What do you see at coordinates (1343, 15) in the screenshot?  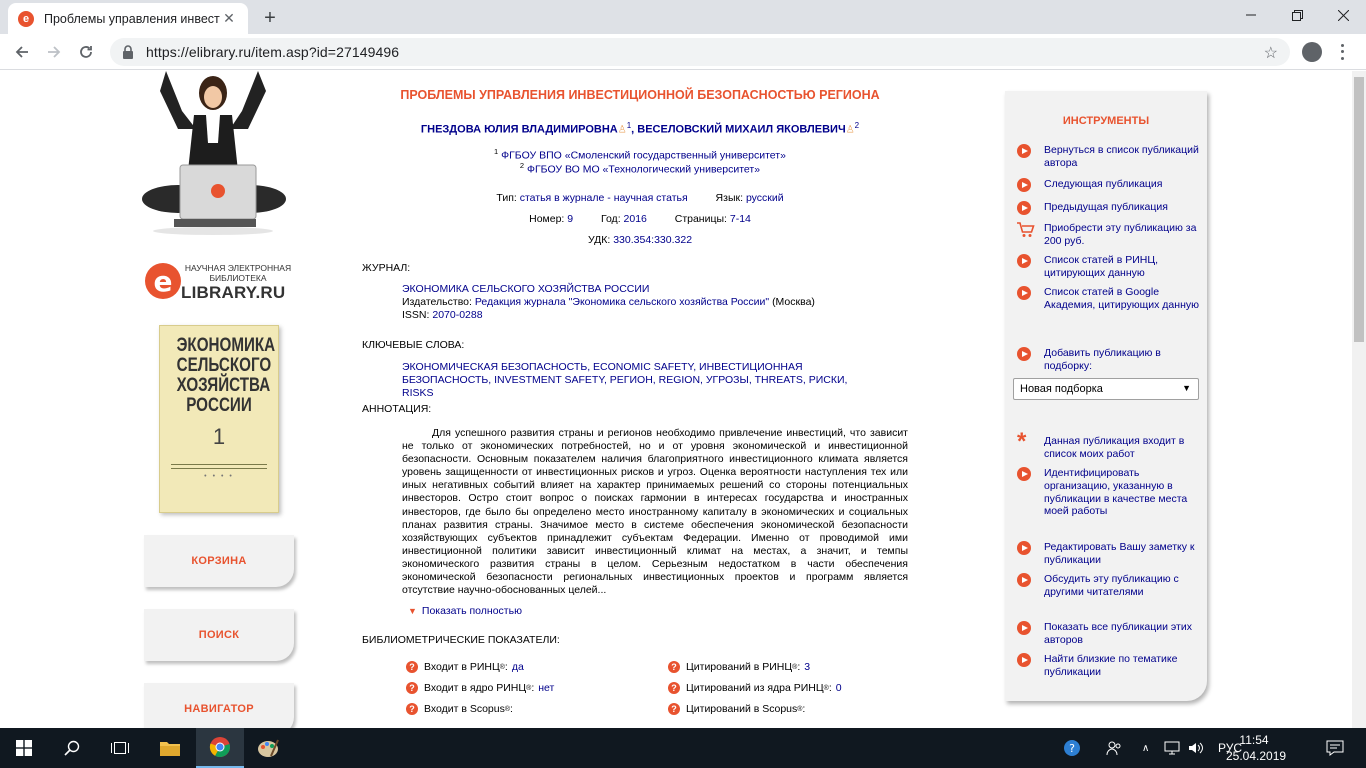 I see `close-window-button` at bounding box center [1343, 15].